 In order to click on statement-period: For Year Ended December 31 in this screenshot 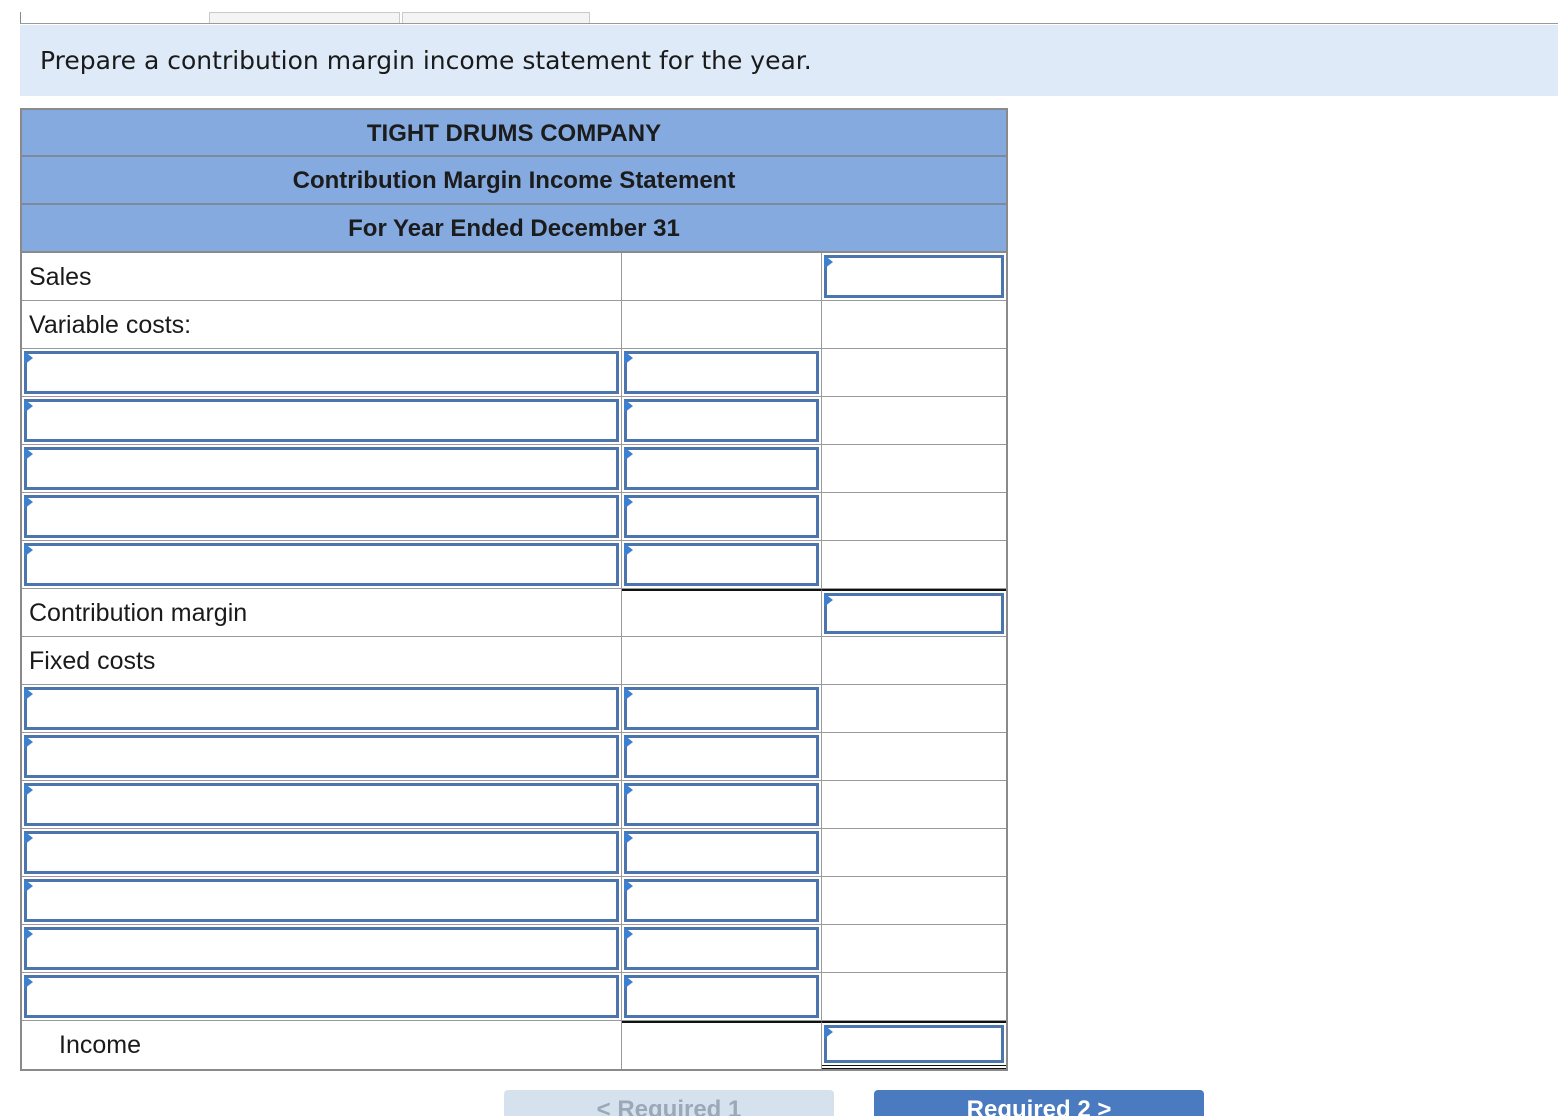, I will do `click(514, 229)`.